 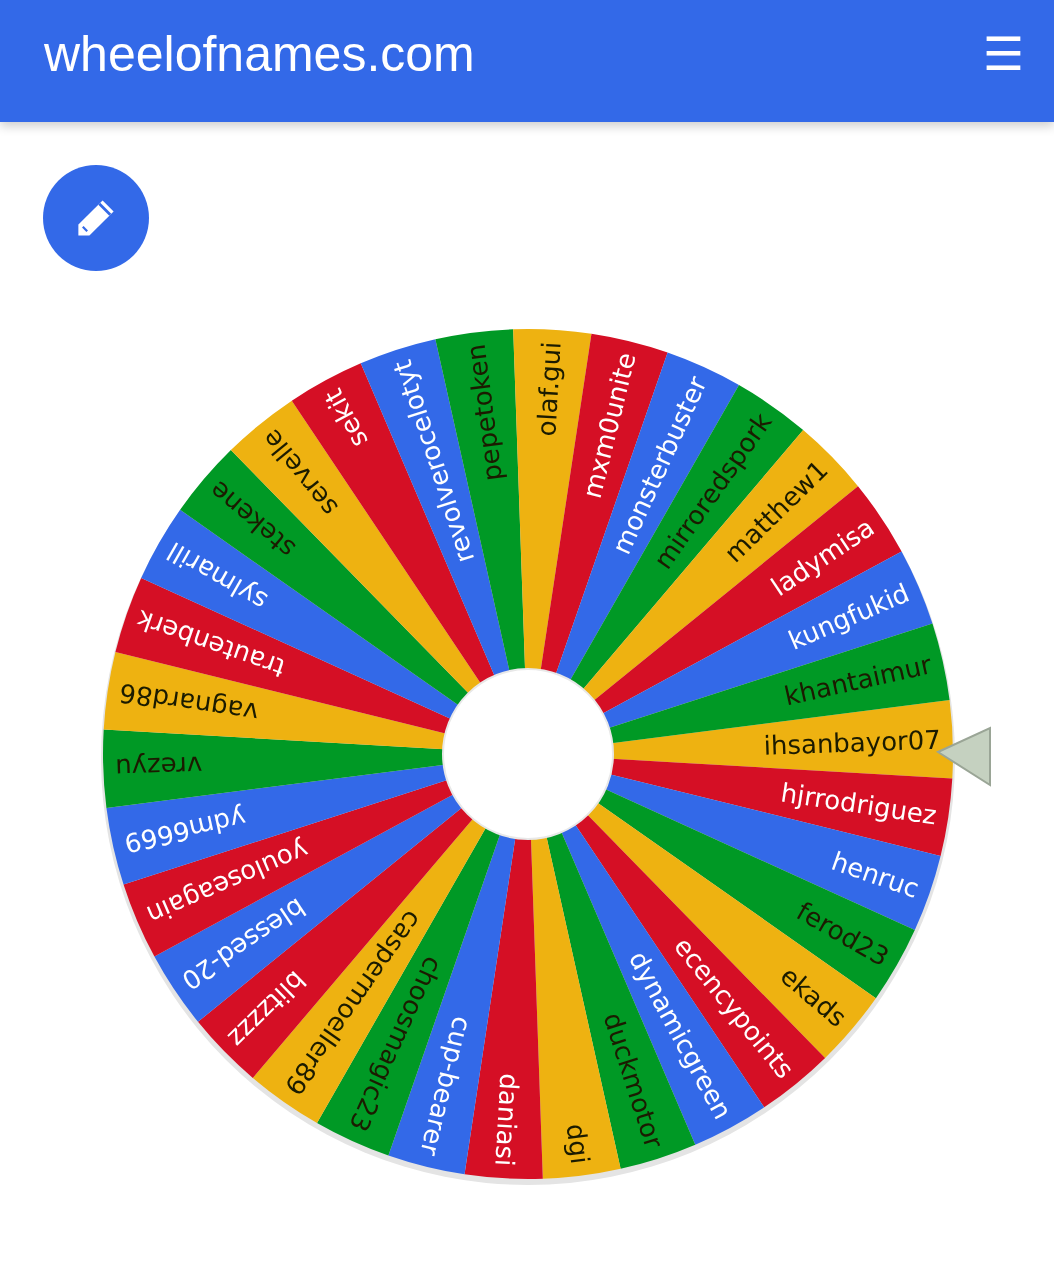 I want to click on wheel-name: daniasi, so click(x=507, y=1120).